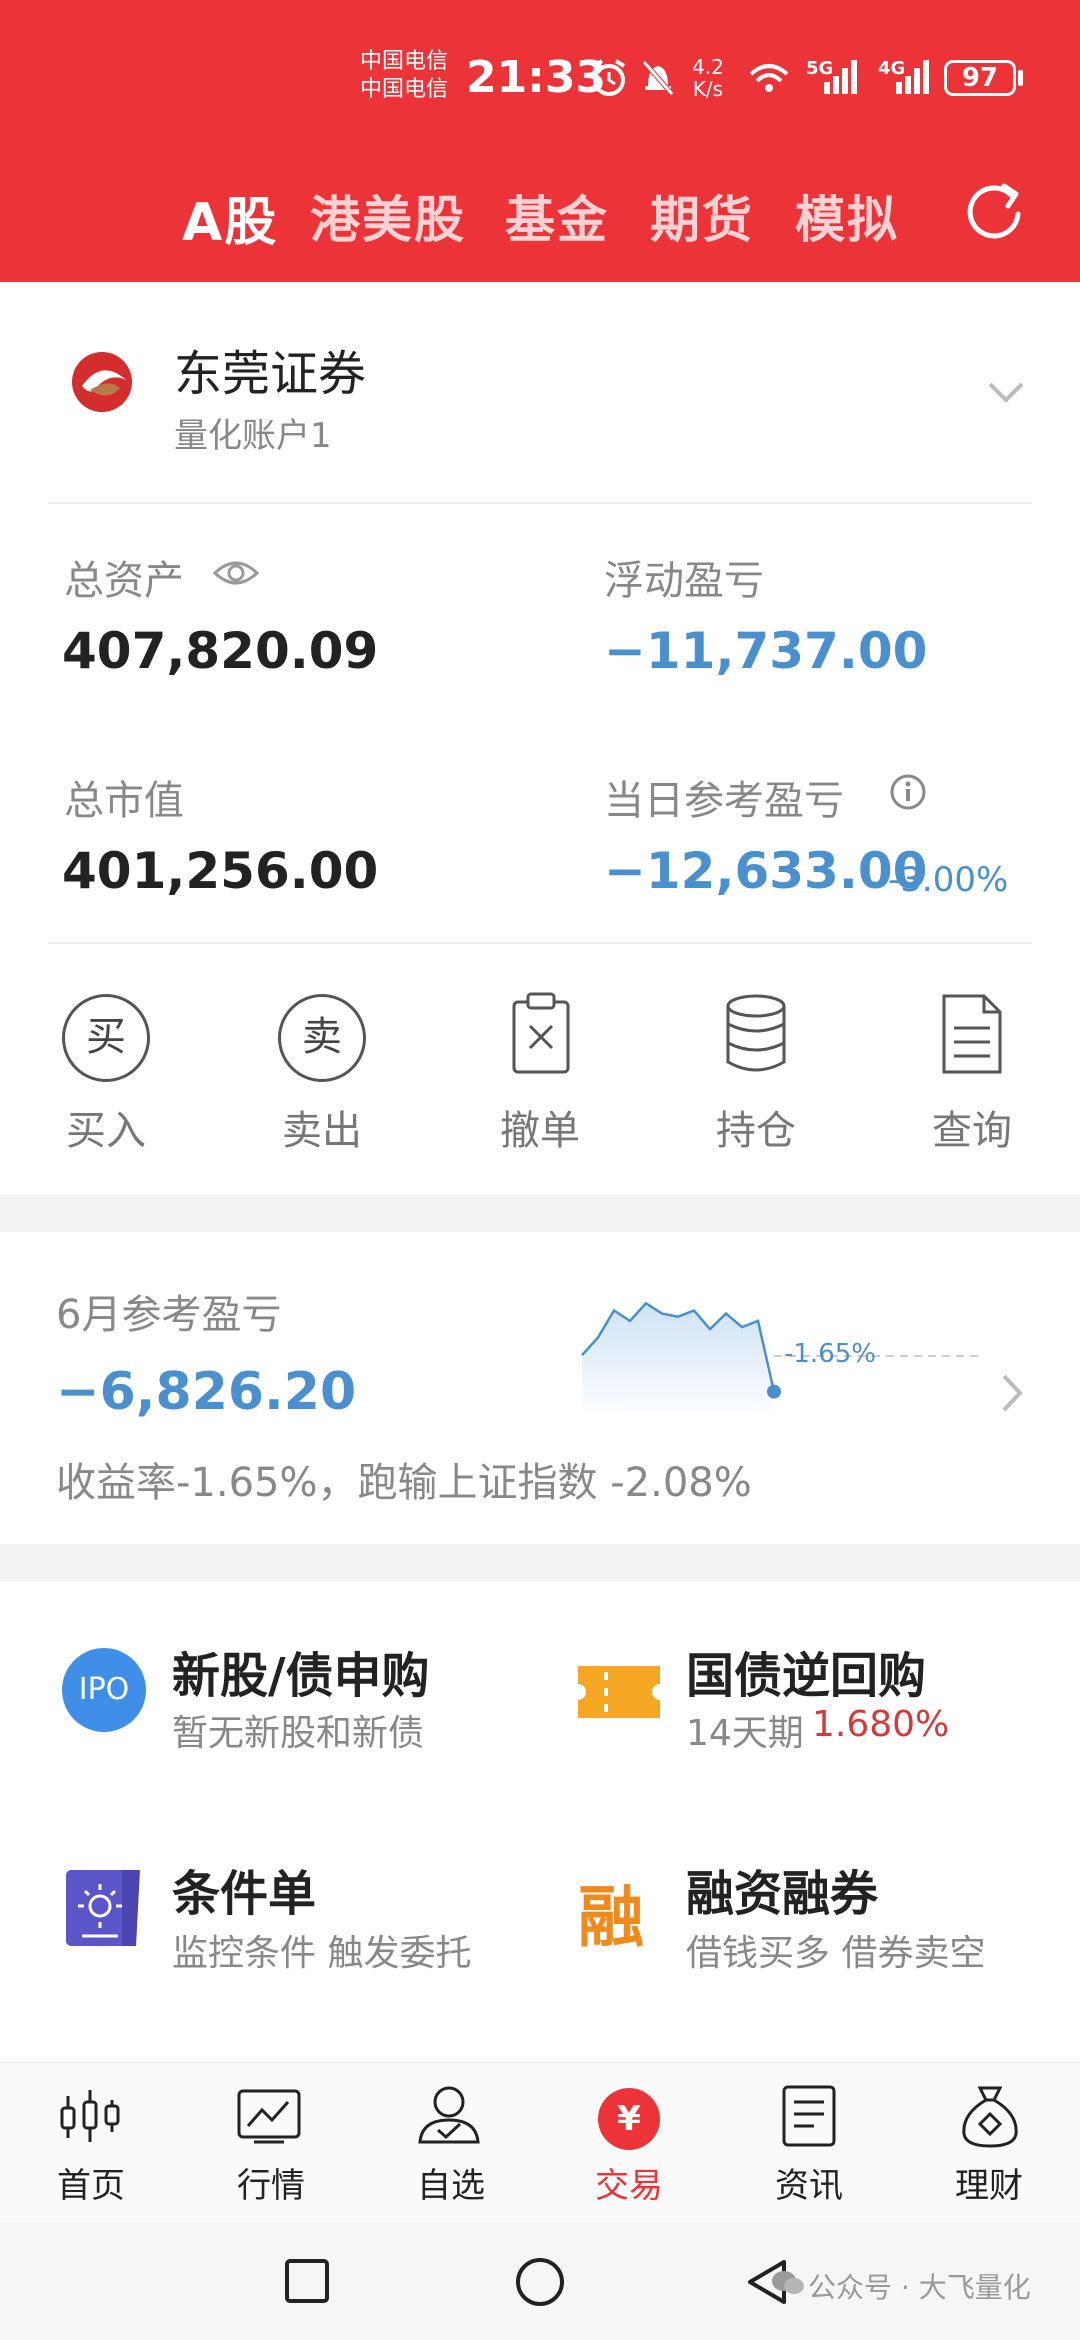  I want to click on database-icon, so click(756, 1034).